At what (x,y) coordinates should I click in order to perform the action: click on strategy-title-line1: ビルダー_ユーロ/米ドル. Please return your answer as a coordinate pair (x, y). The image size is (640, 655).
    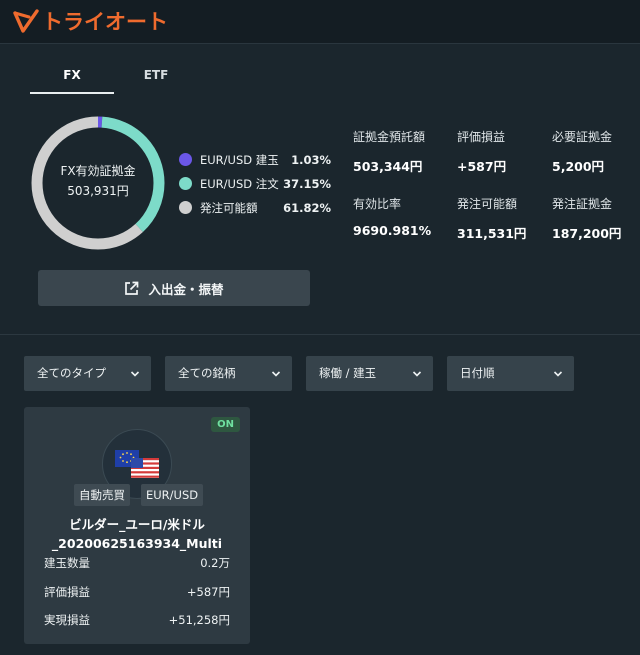
    Looking at the image, I should click on (137, 524).